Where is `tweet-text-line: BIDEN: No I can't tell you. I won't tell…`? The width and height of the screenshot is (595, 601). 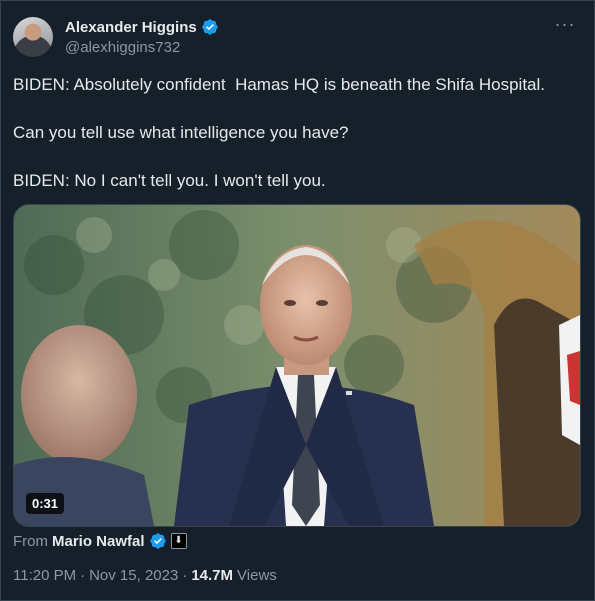
tweet-text-line: BIDEN: No I can't tell you. I won't tell… is located at coordinates (169, 180).